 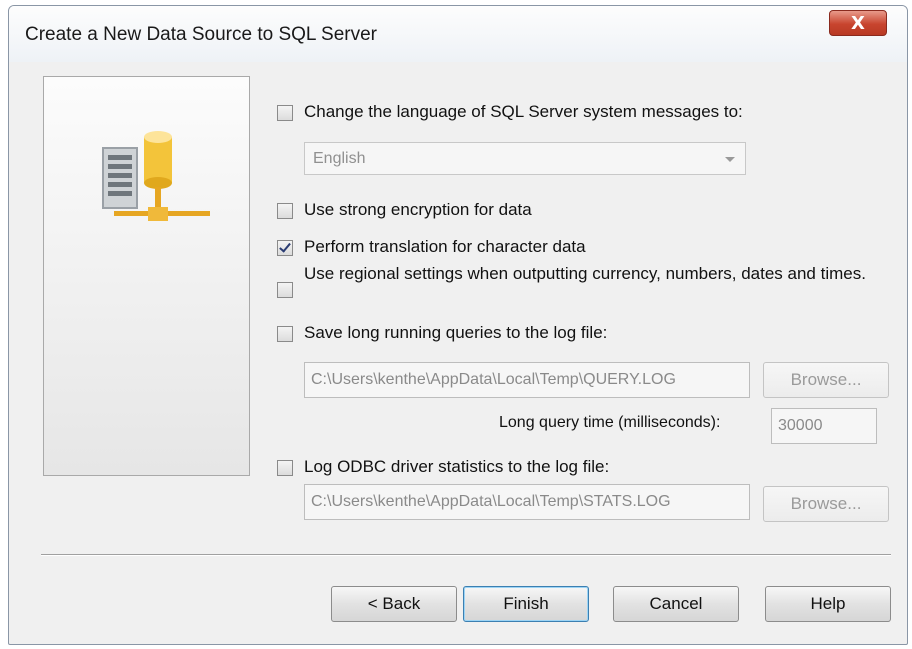 I want to click on dialog-title: Create a New Data Source to SQL Server, so click(x=201, y=34).